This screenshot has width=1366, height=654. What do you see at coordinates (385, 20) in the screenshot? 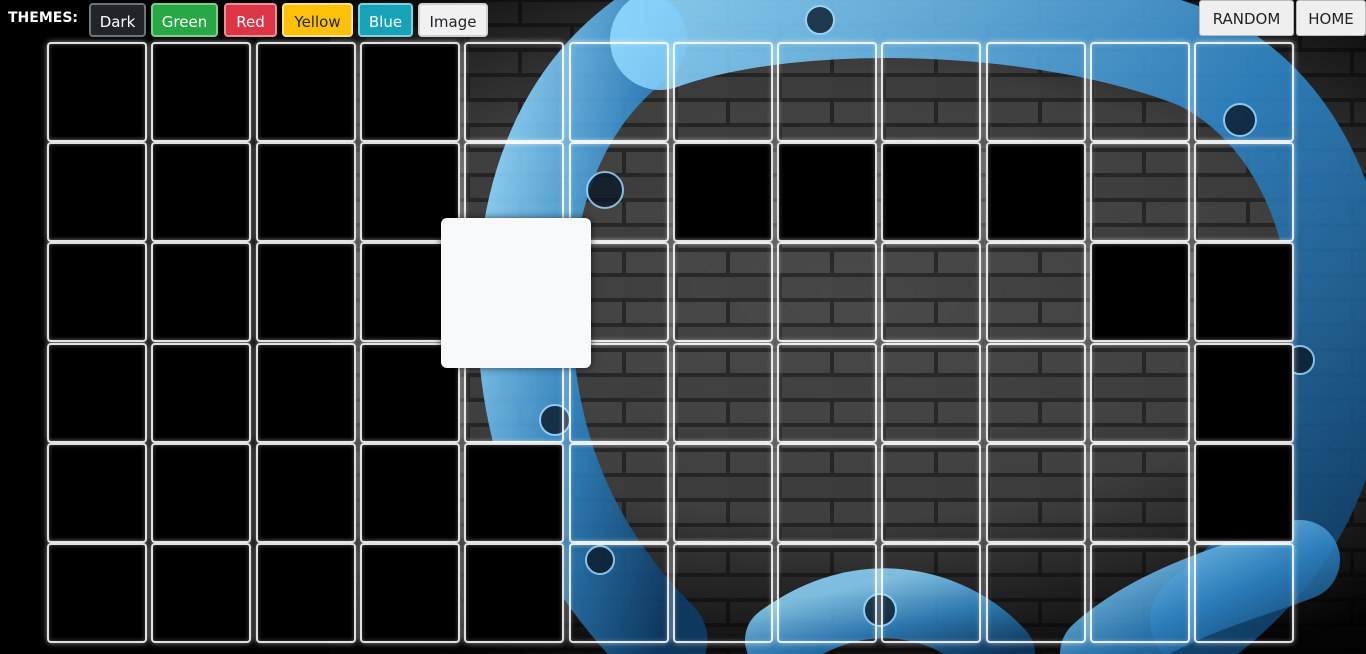
I see `theme-blue-button: Blue` at bounding box center [385, 20].